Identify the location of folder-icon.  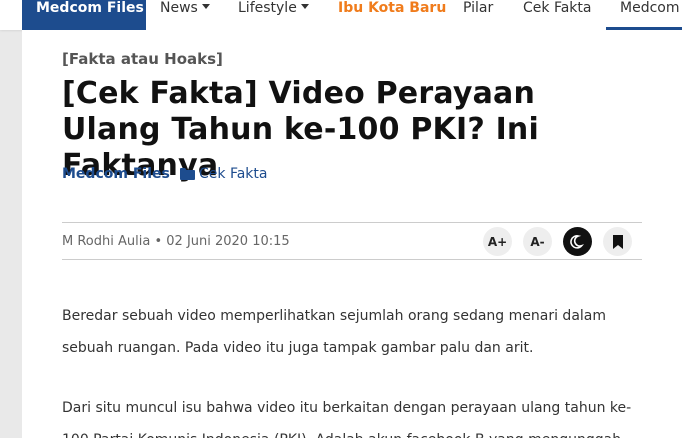
(187, 174).